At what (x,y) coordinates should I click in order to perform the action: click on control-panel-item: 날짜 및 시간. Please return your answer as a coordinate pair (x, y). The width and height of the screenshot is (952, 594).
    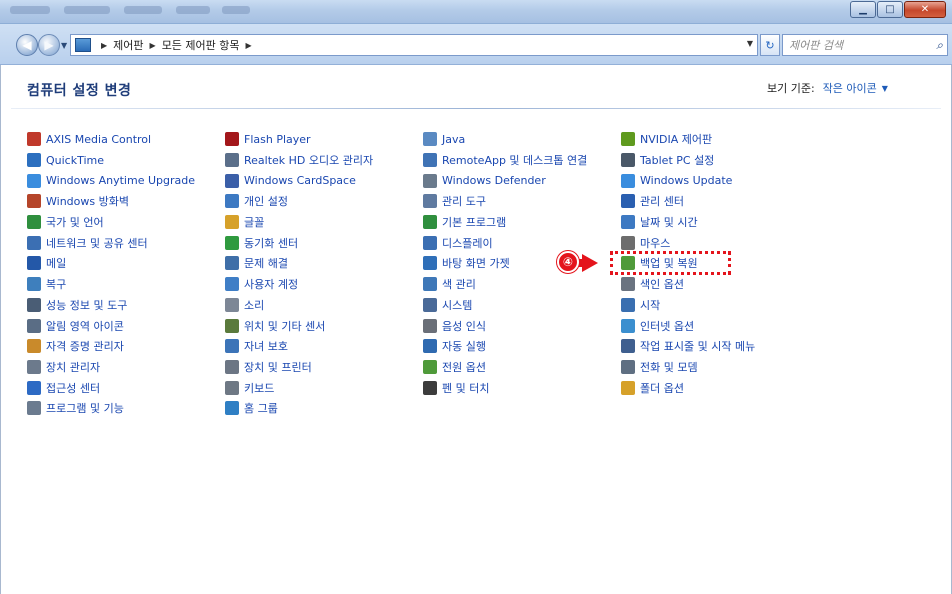
    Looking at the image, I should click on (688, 222).